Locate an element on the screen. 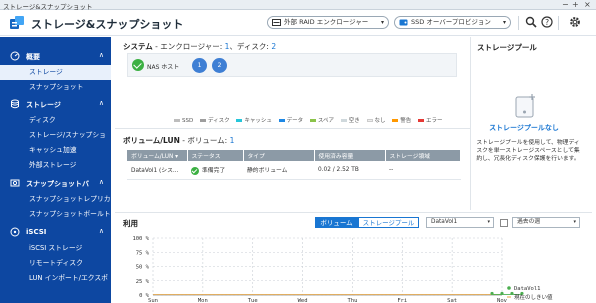  disk-slot-2: 2 is located at coordinates (219, 65).